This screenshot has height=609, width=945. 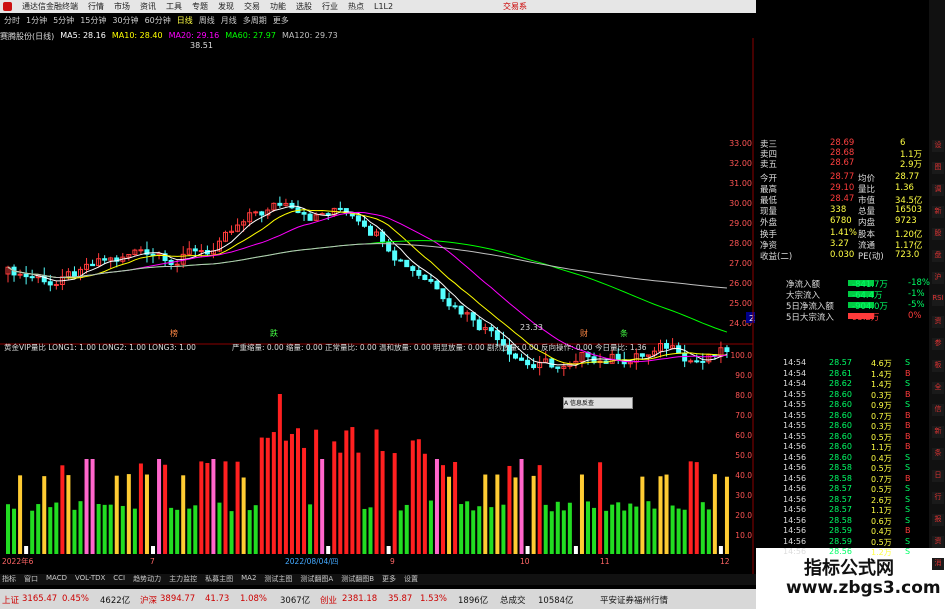 What do you see at coordinates (252, 6) in the screenshot?
I see `menu-item-trade: 交易` at bounding box center [252, 6].